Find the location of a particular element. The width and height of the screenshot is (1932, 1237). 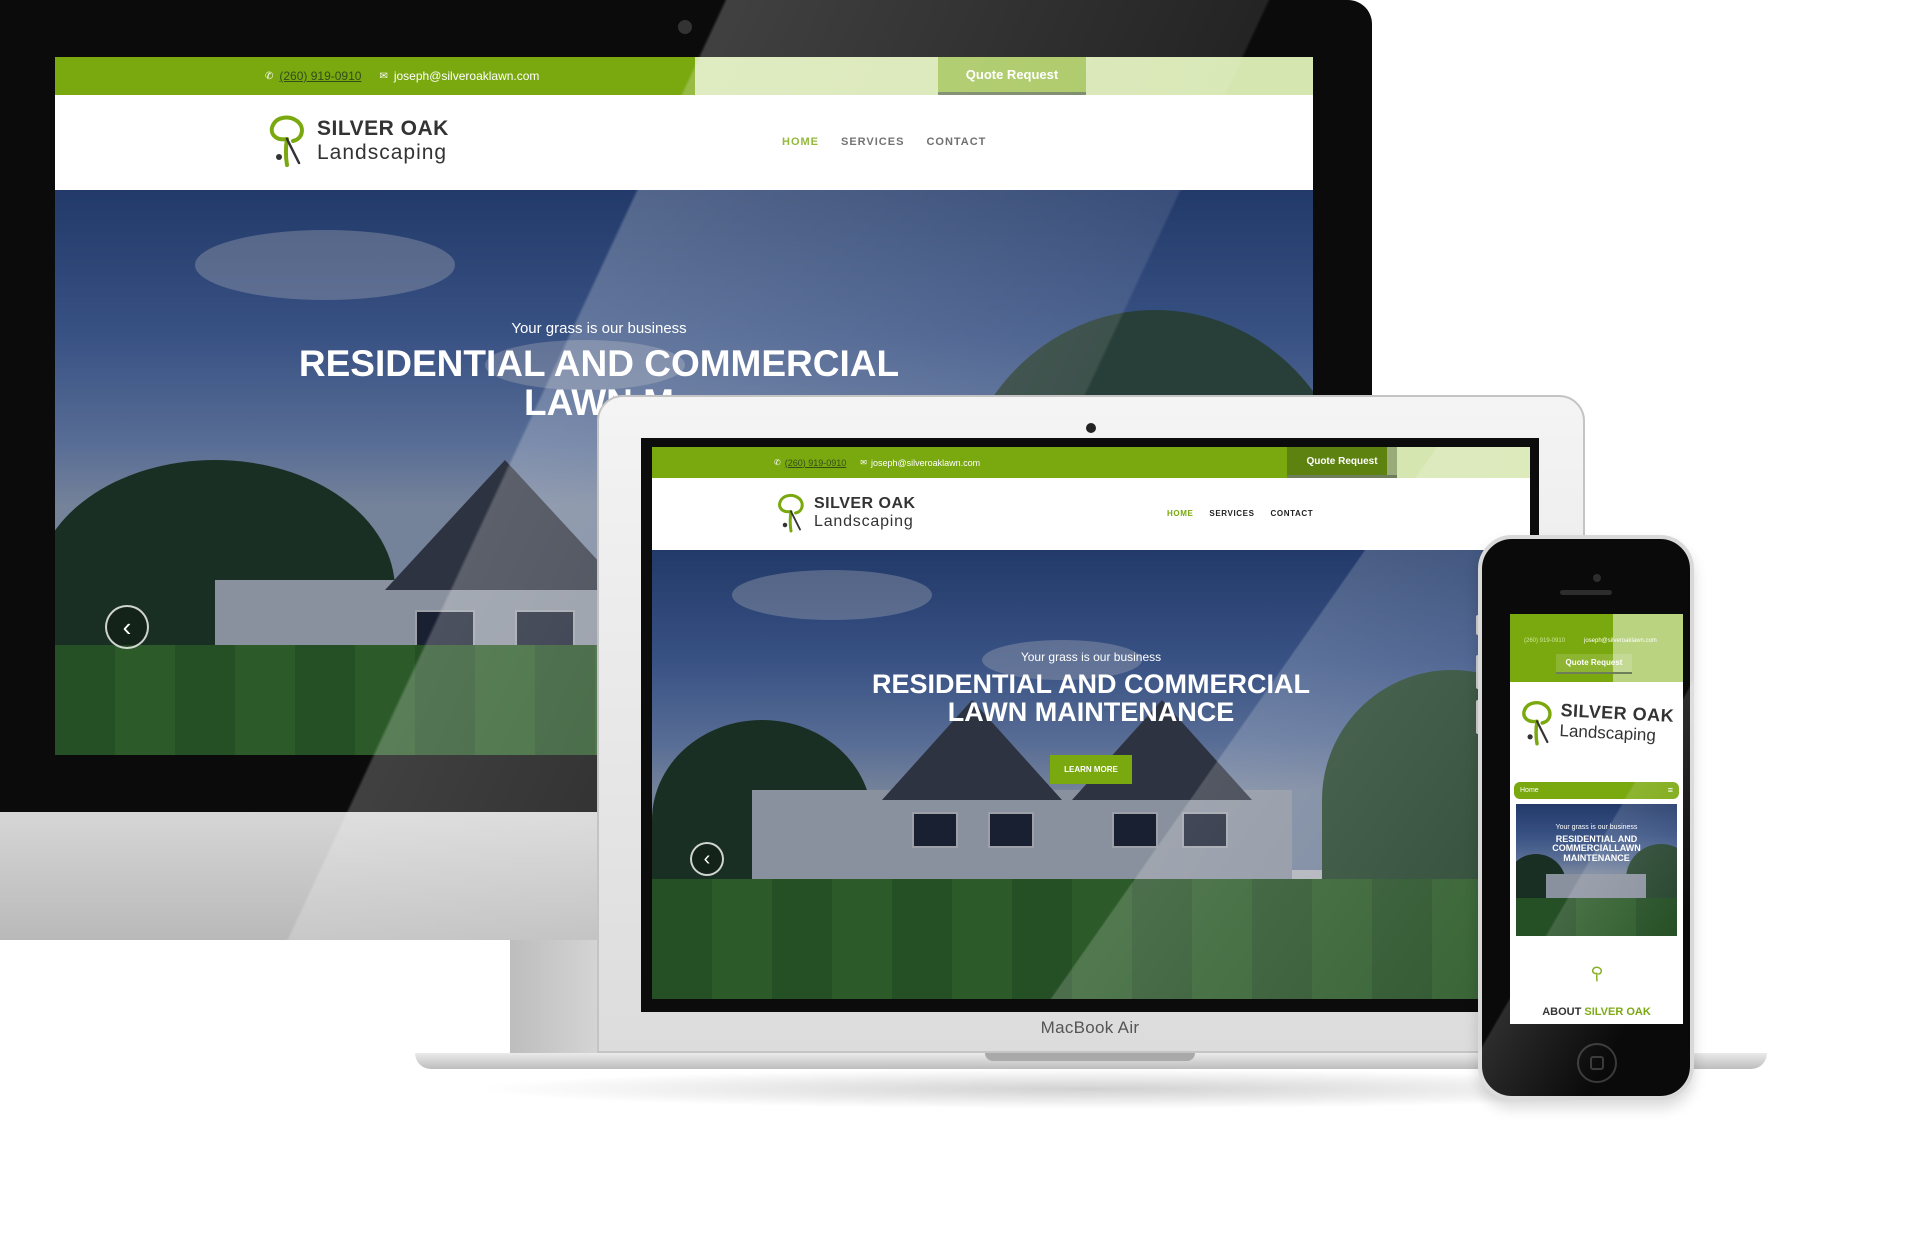

top-bar-fade is located at coordinates (1458, 462).